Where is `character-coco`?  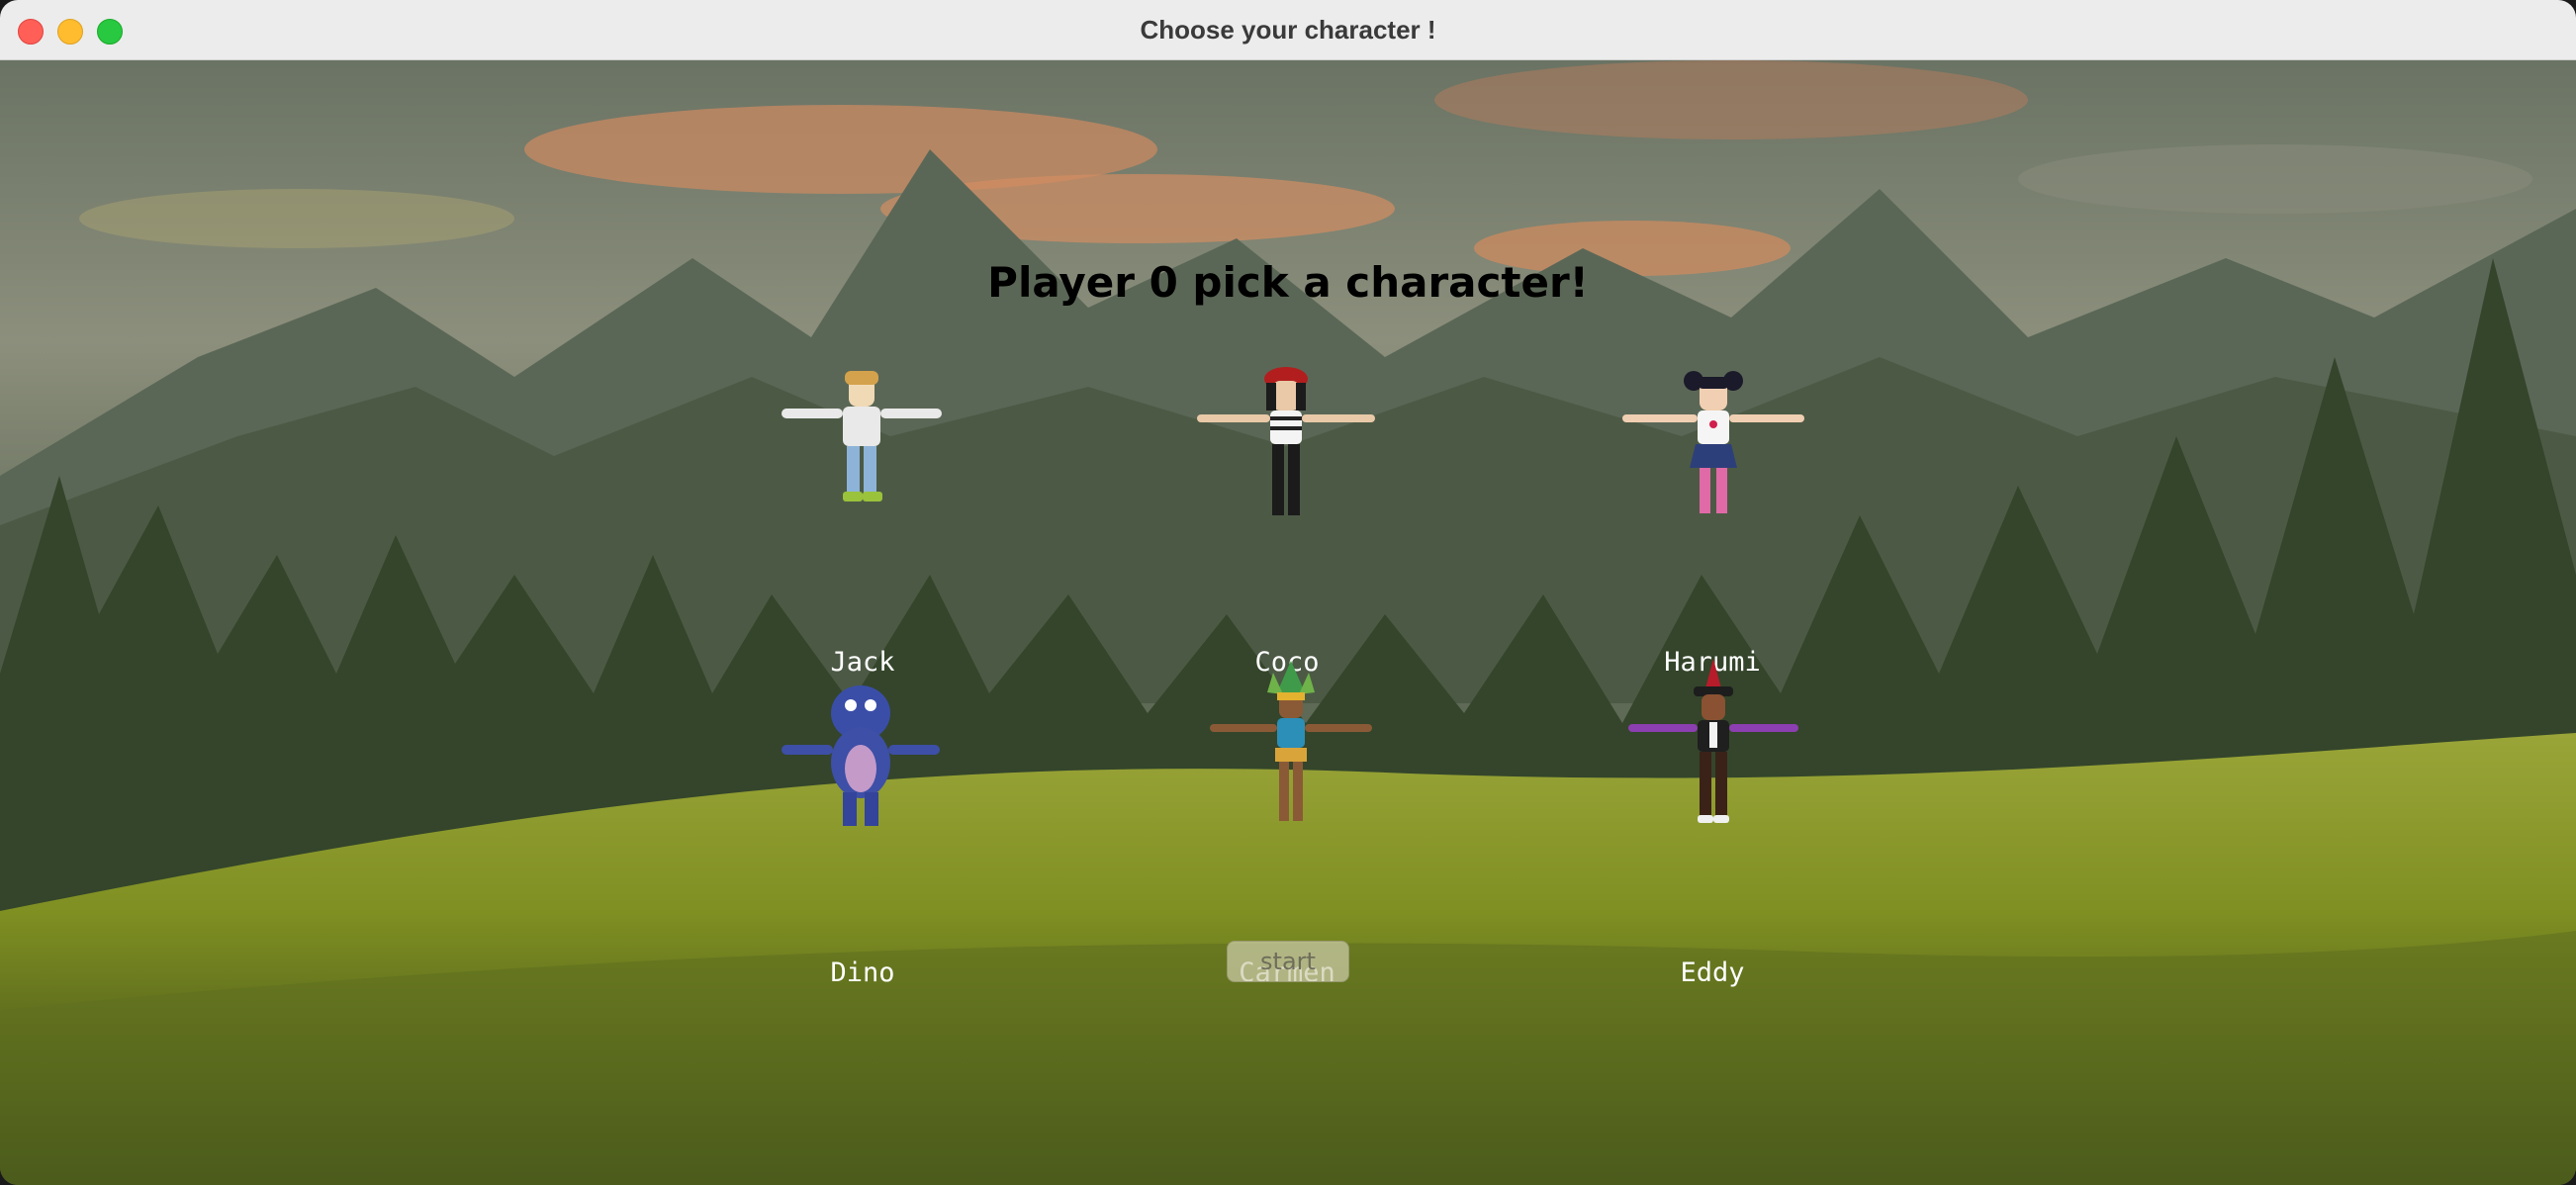 character-coco is located at coordinates (1286, 456).